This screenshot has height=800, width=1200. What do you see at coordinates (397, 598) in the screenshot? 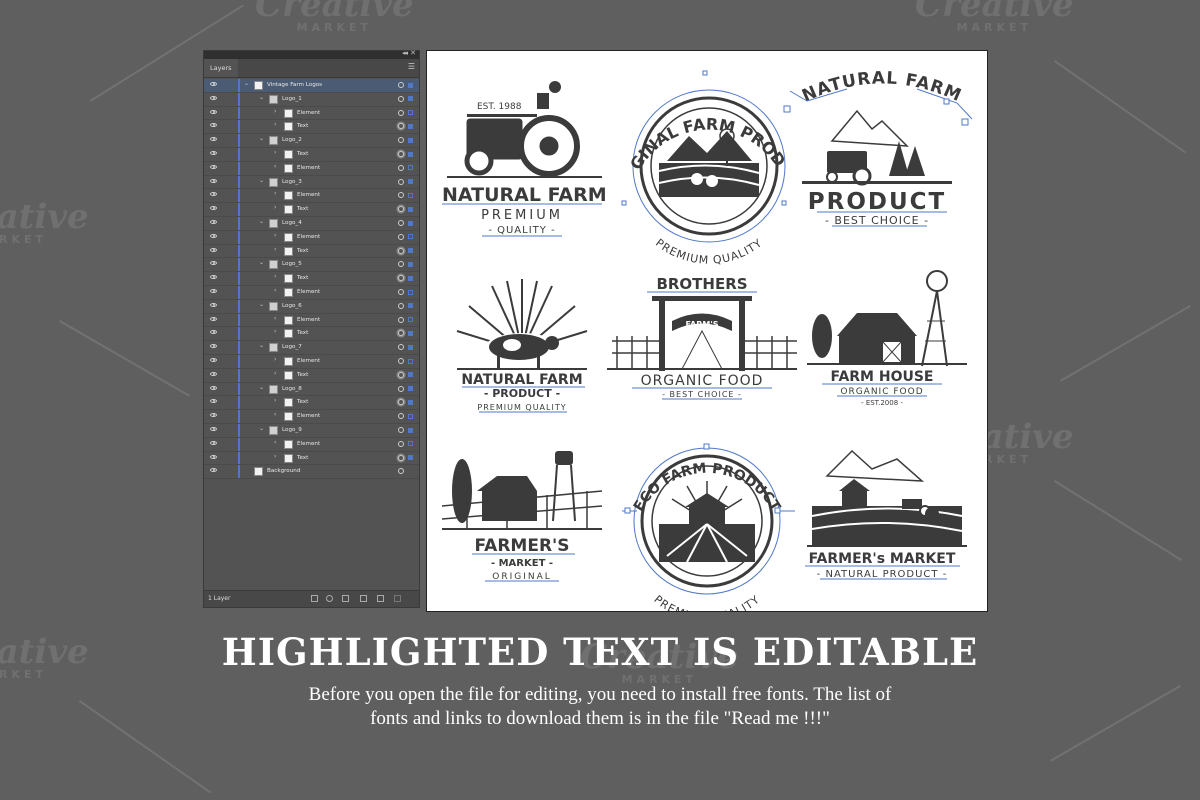
I see `trash-icon` at bounding box center [397, 598].